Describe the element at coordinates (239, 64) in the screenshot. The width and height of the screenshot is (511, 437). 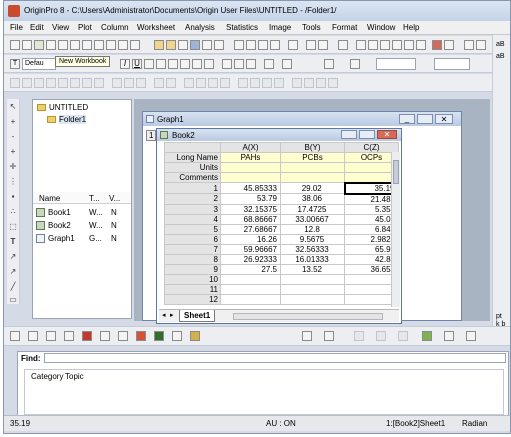
I see `align-center-icon` at that location.